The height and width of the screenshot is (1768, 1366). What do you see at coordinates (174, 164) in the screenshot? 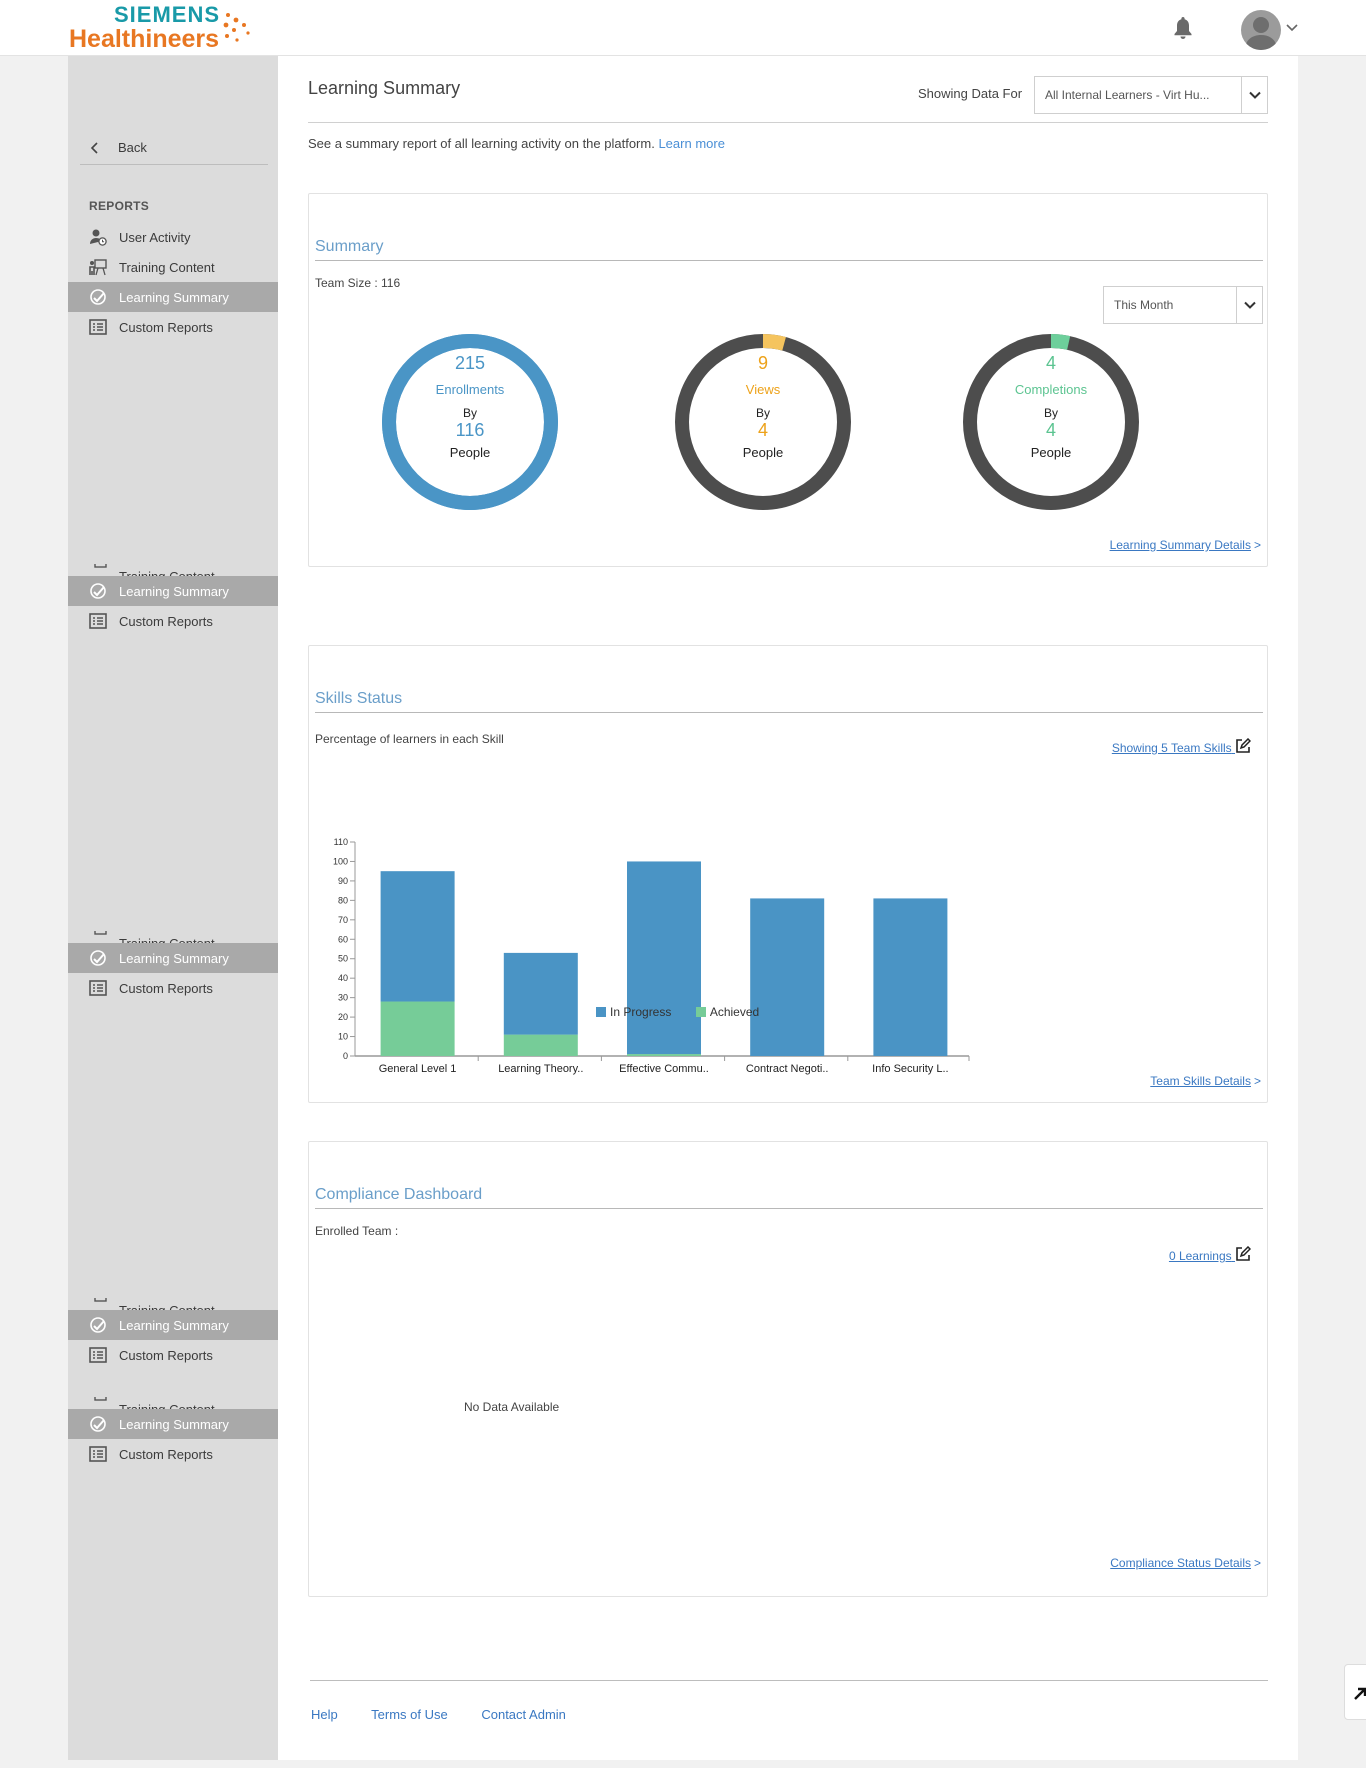
I see `sidebar-divider` at bounding box center [174, 164].